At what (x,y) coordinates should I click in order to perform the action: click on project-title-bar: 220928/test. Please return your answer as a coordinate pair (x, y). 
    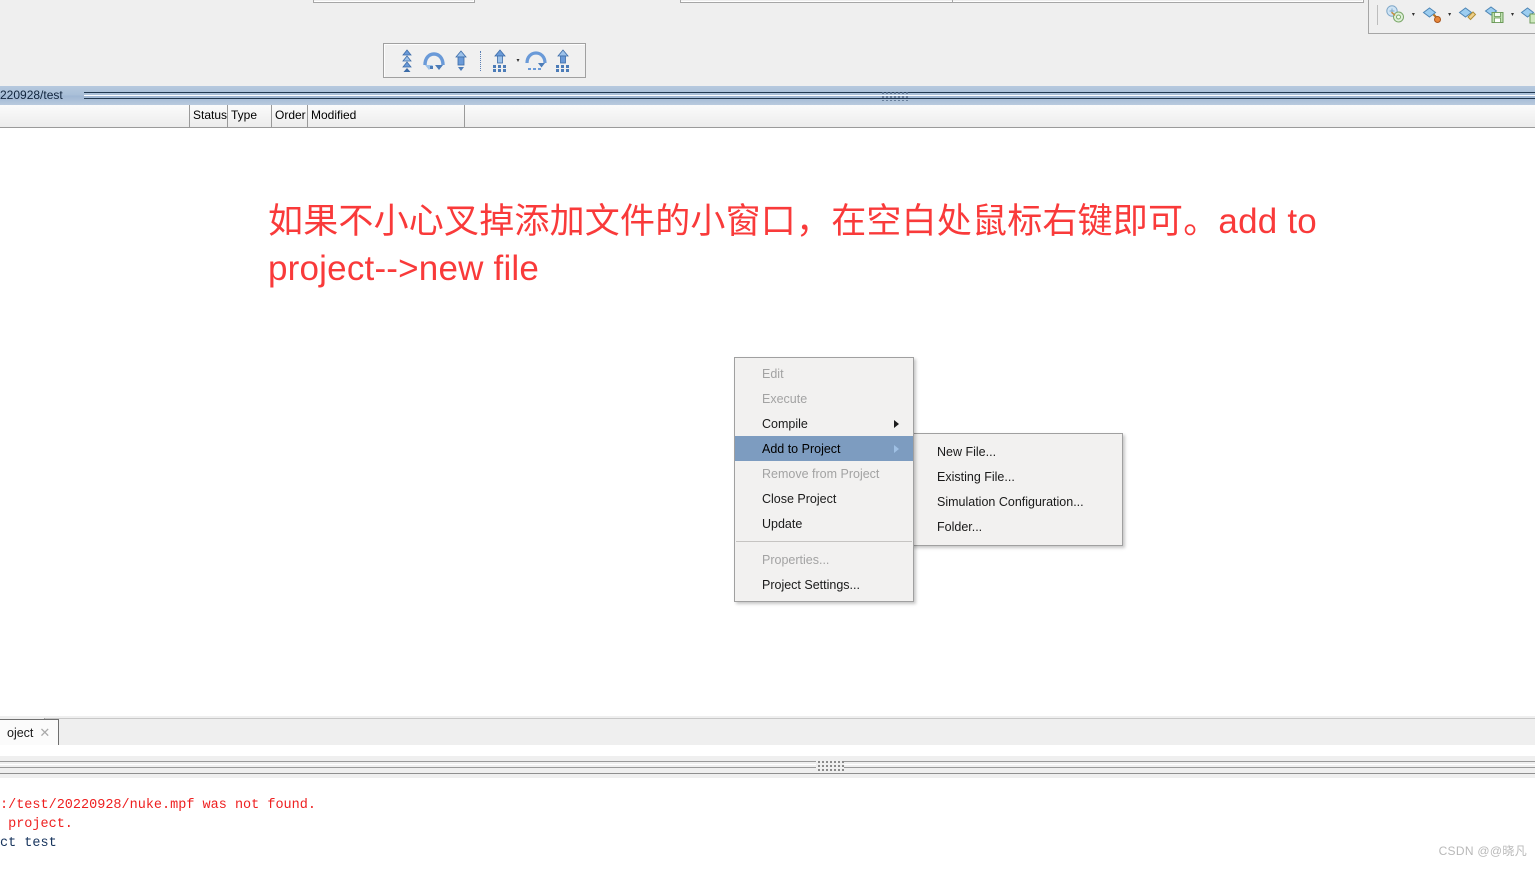
    Looking at the image, I should click on (767, 95).